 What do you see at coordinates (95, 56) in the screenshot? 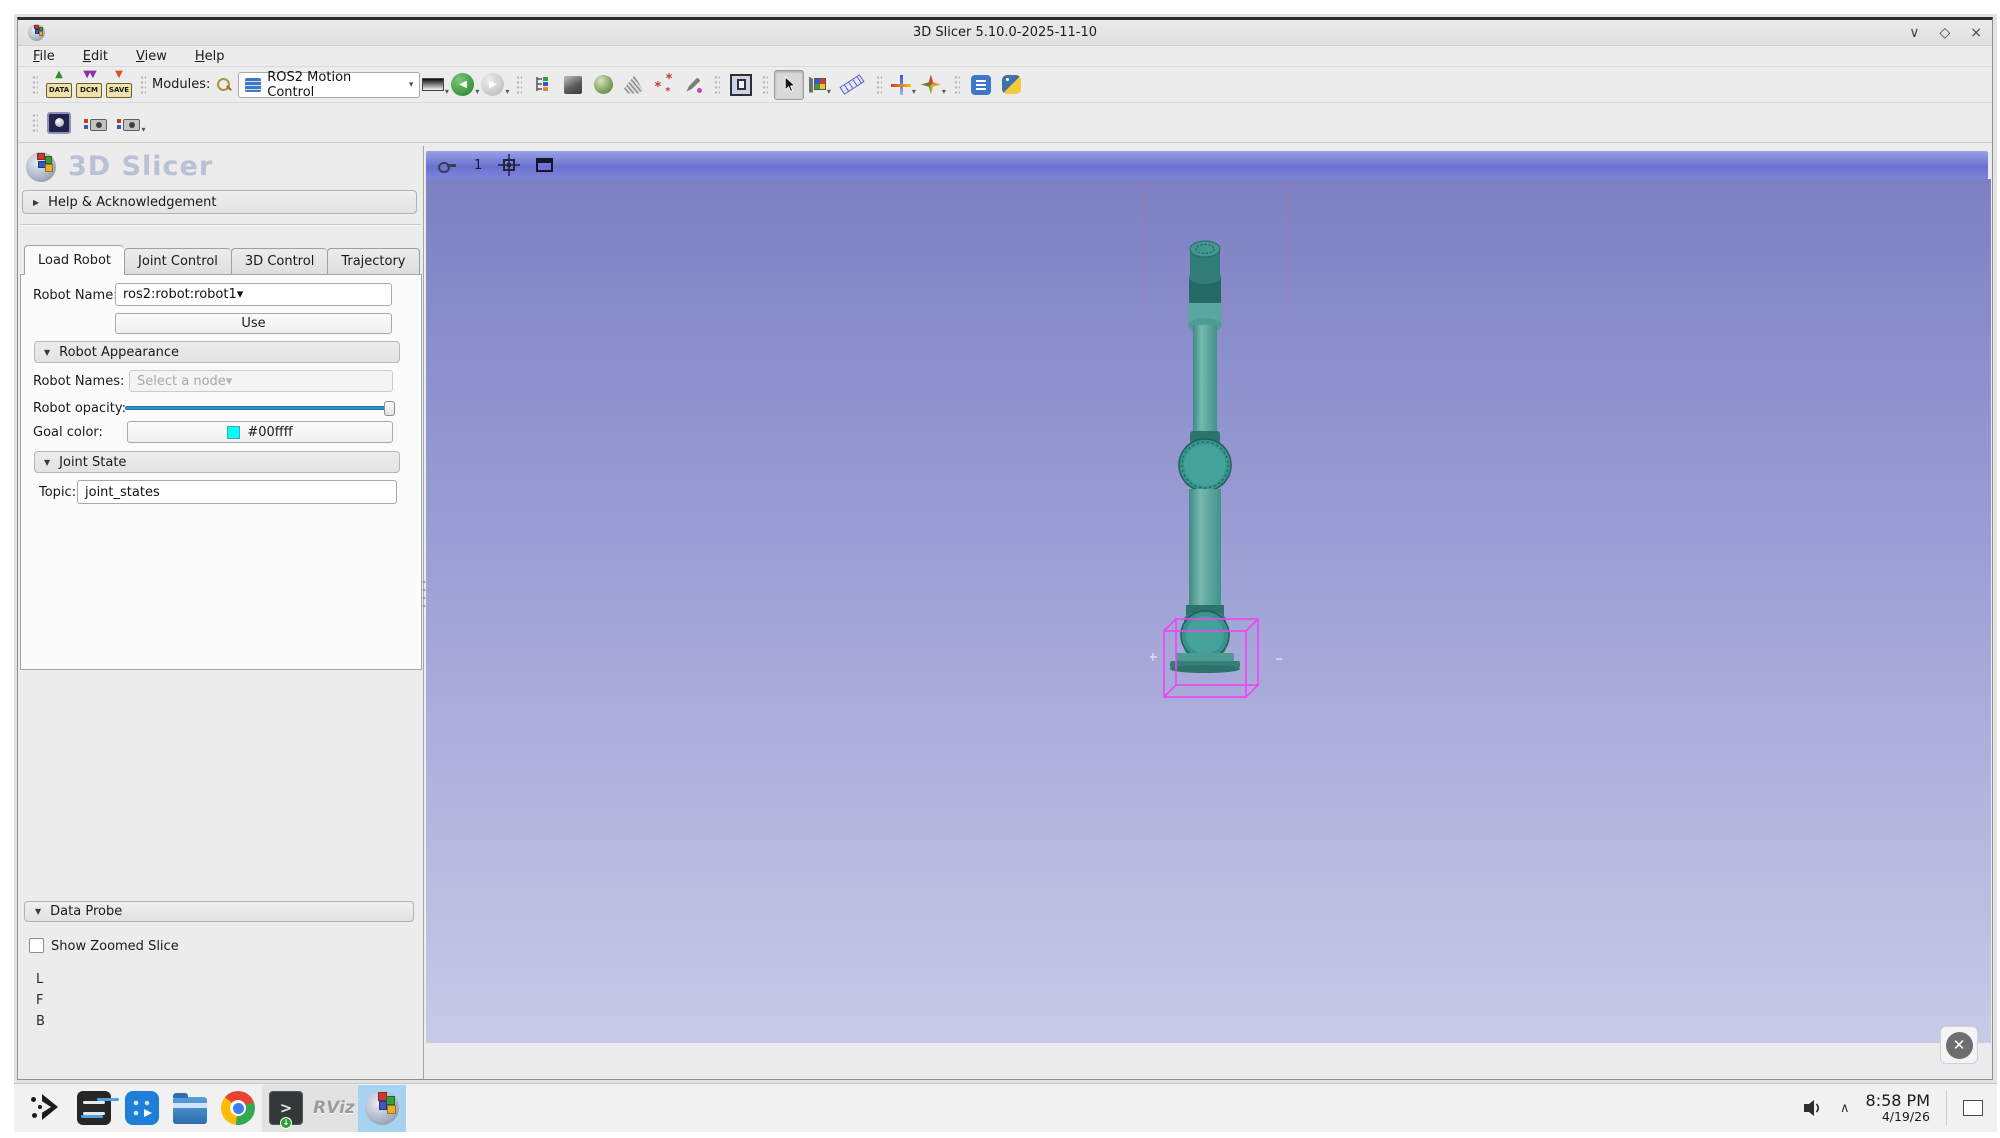
I see `menu-edit: Edit` at bounding box center [95, 56].